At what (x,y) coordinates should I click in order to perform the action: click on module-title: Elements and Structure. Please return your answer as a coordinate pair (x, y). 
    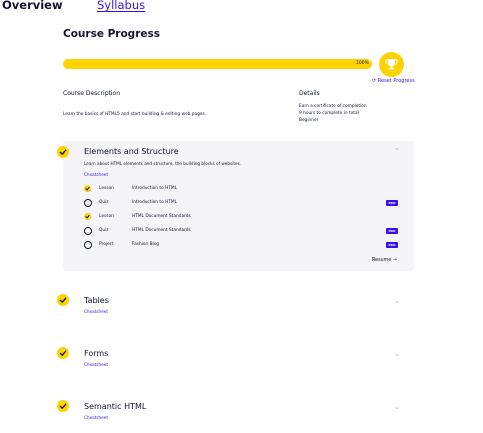
    Looking at the image, I should click on (131, 151).